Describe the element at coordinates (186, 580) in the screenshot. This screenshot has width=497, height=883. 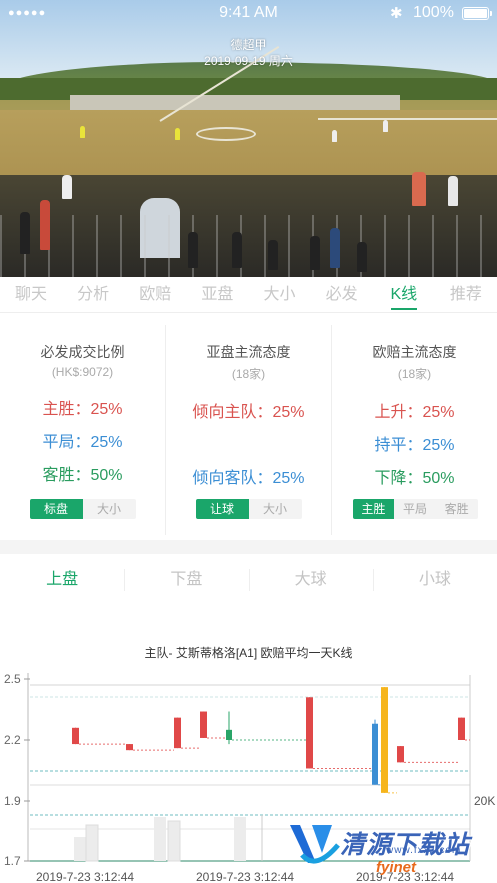
I see `tab-lower-handicap: 下盘` at that location.